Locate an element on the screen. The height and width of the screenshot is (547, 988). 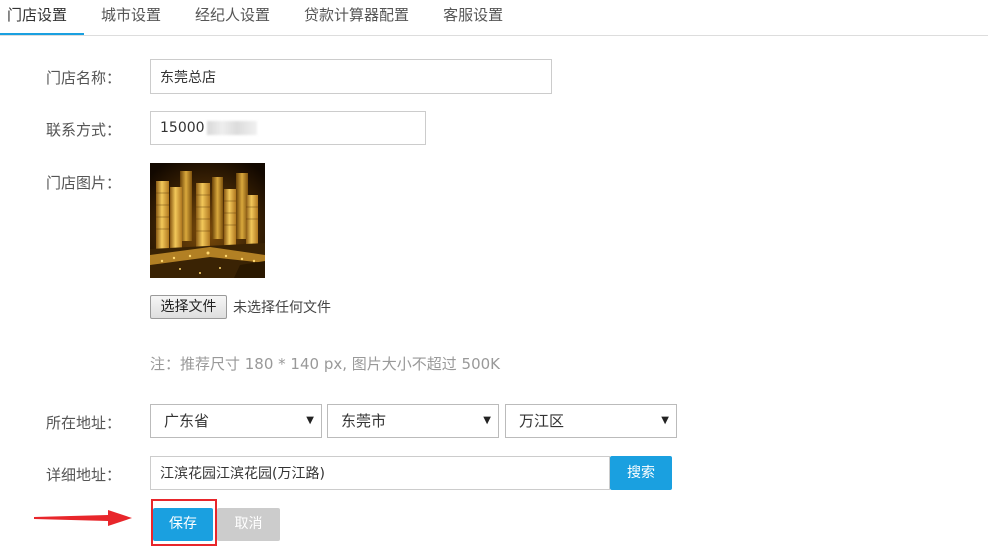
choose-file-button: 选择文件 is located at coordinates (188, 307).